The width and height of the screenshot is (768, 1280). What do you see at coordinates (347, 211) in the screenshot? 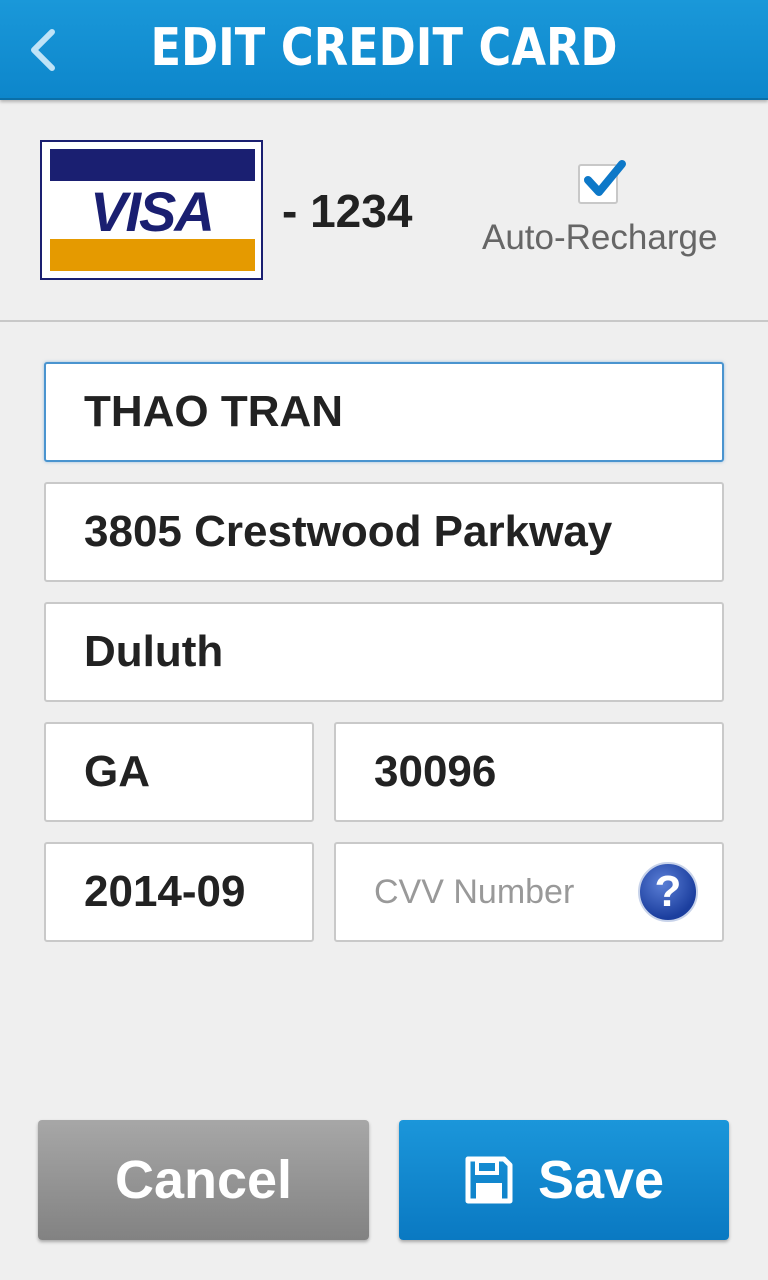
I see `card-last-four: - 1234` at bounding box center [347, 211].